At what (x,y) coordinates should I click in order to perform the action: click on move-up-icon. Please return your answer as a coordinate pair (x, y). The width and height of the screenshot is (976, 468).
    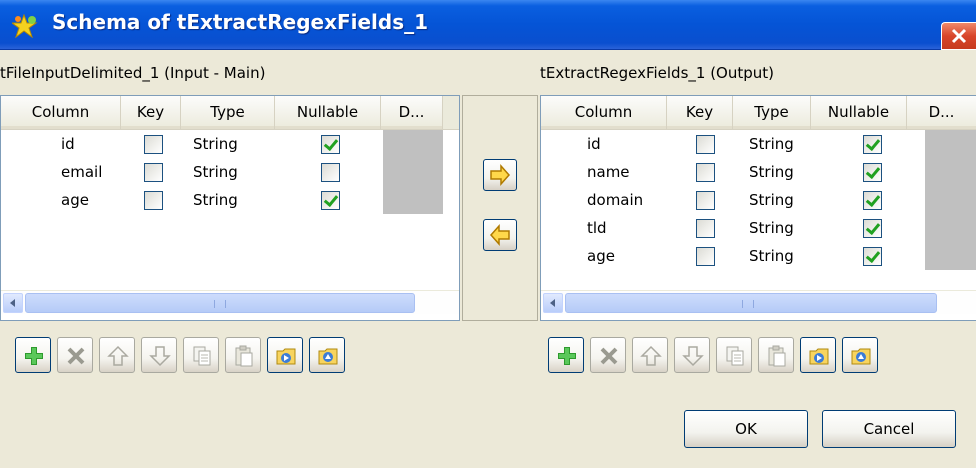
    Looking at the image, I should click on (651, 355).